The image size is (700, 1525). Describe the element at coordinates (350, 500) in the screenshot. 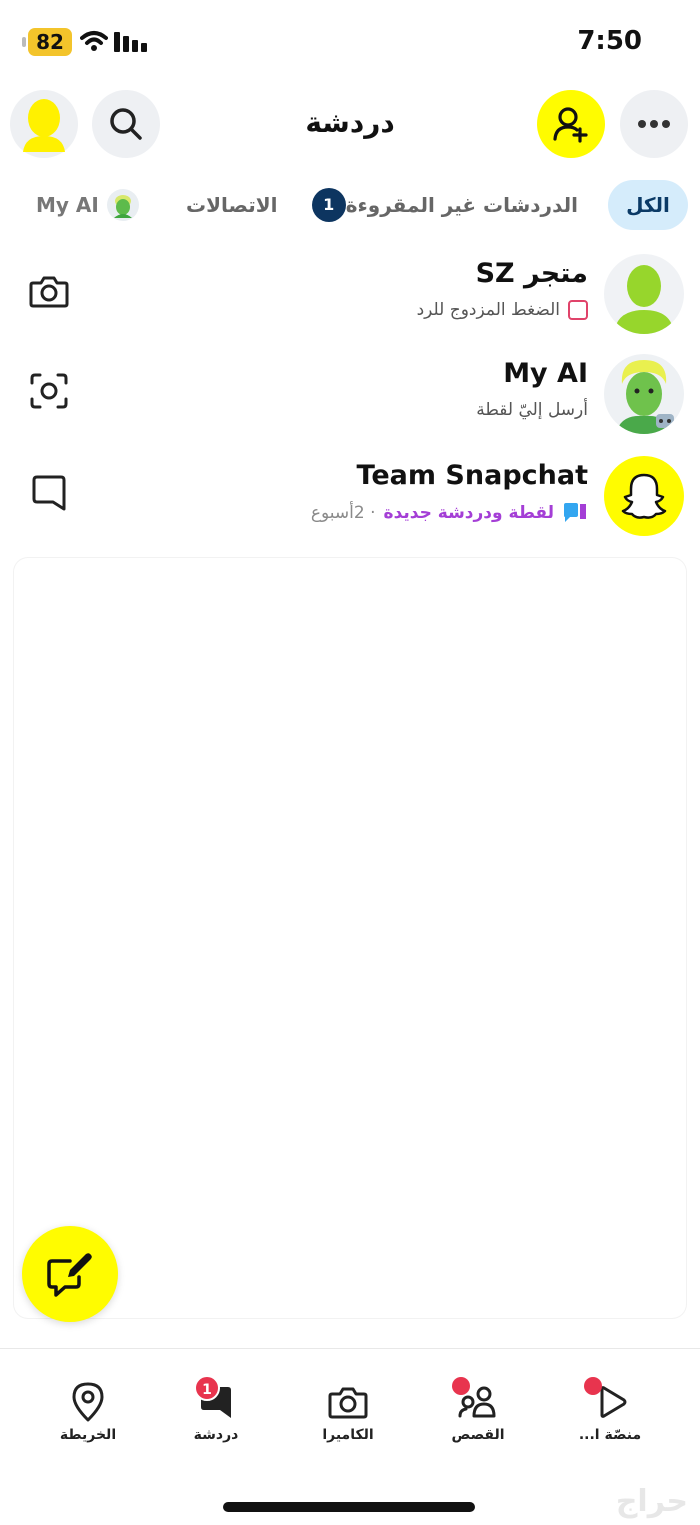

I see `chat-row-team-snapchat: Team Snapchat لقطة ودردشة جديدة · 2أسبوع` at that location.